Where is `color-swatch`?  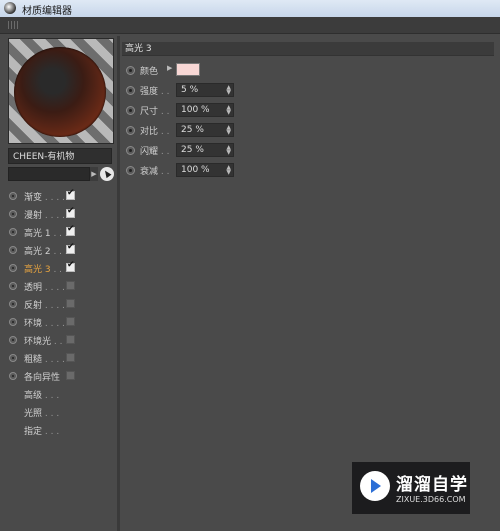
color-swatch is located at coordinates (188, 69).